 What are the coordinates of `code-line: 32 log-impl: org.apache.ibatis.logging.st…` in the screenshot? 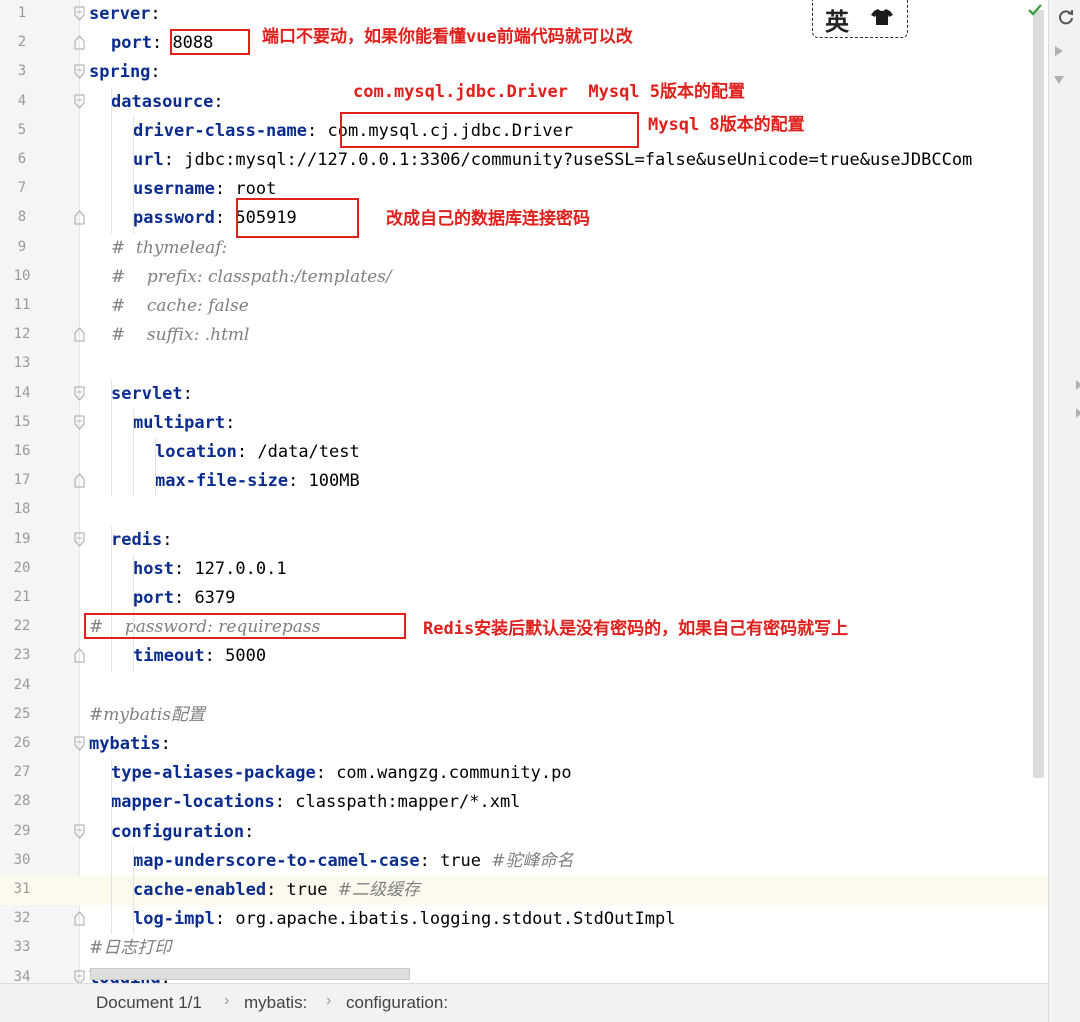 It's located at (524, 919).